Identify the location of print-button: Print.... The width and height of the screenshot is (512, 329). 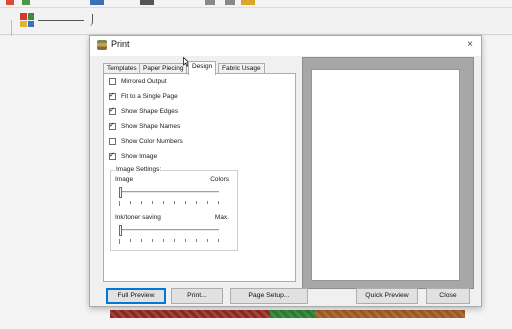
(197, 296).